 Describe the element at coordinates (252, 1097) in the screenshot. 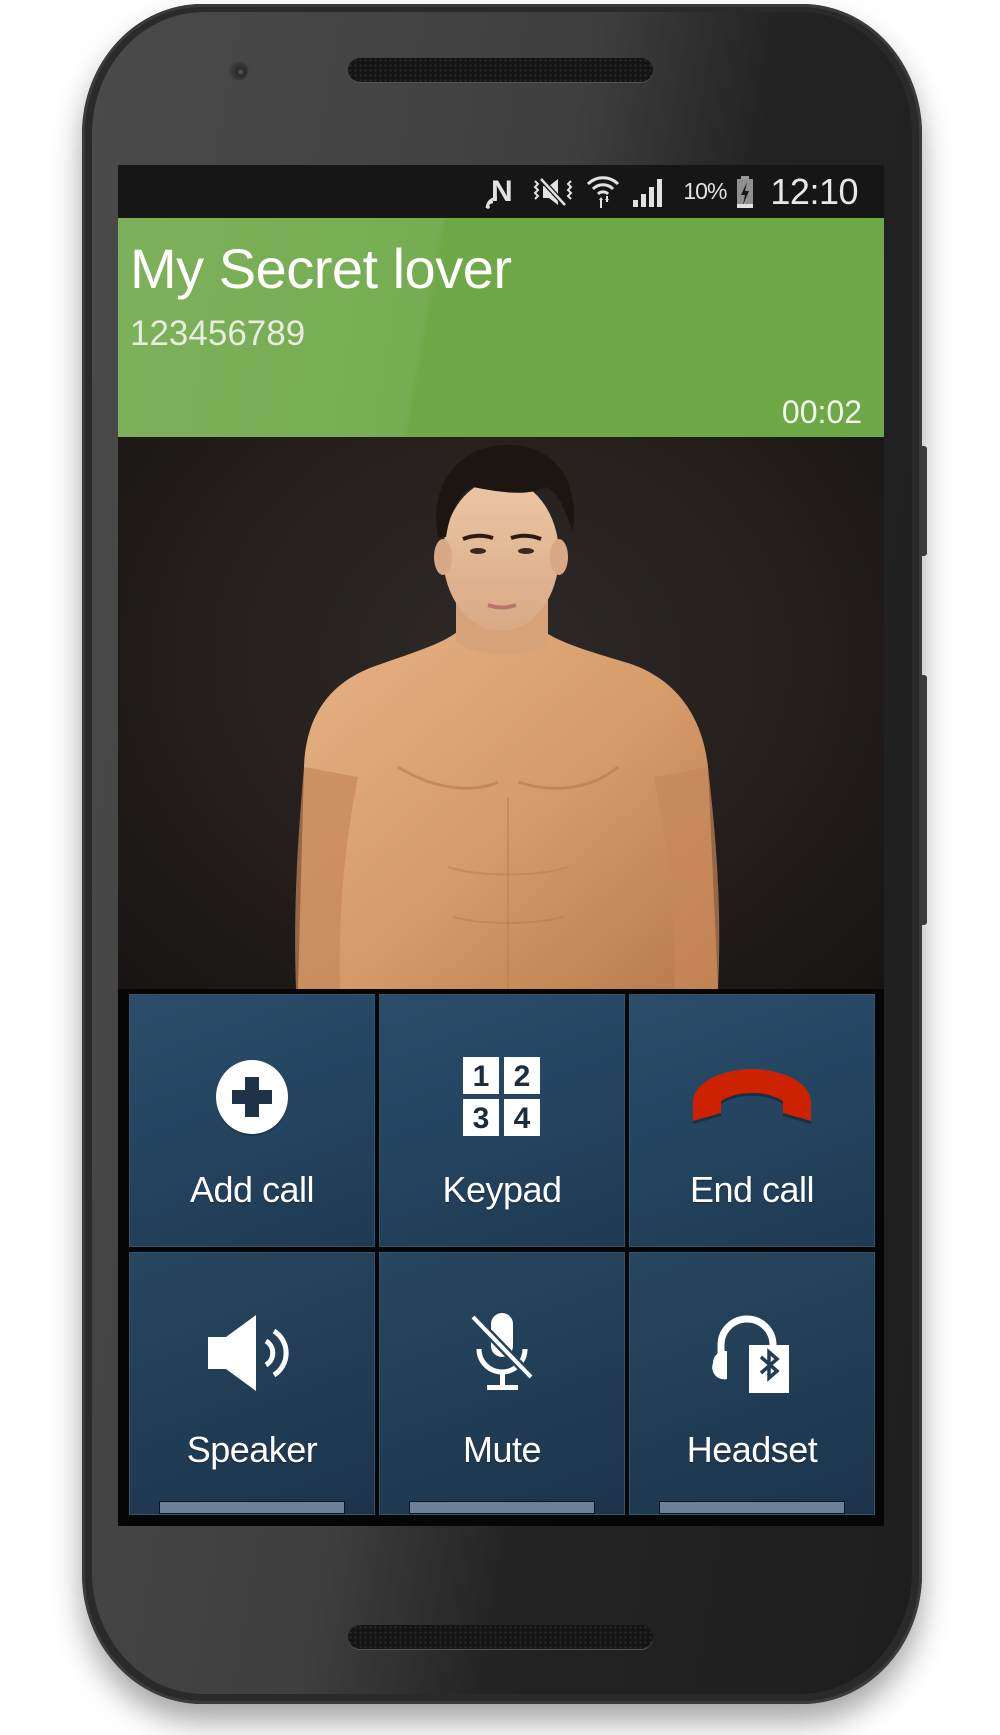

I see `add-call-icon` at that location.